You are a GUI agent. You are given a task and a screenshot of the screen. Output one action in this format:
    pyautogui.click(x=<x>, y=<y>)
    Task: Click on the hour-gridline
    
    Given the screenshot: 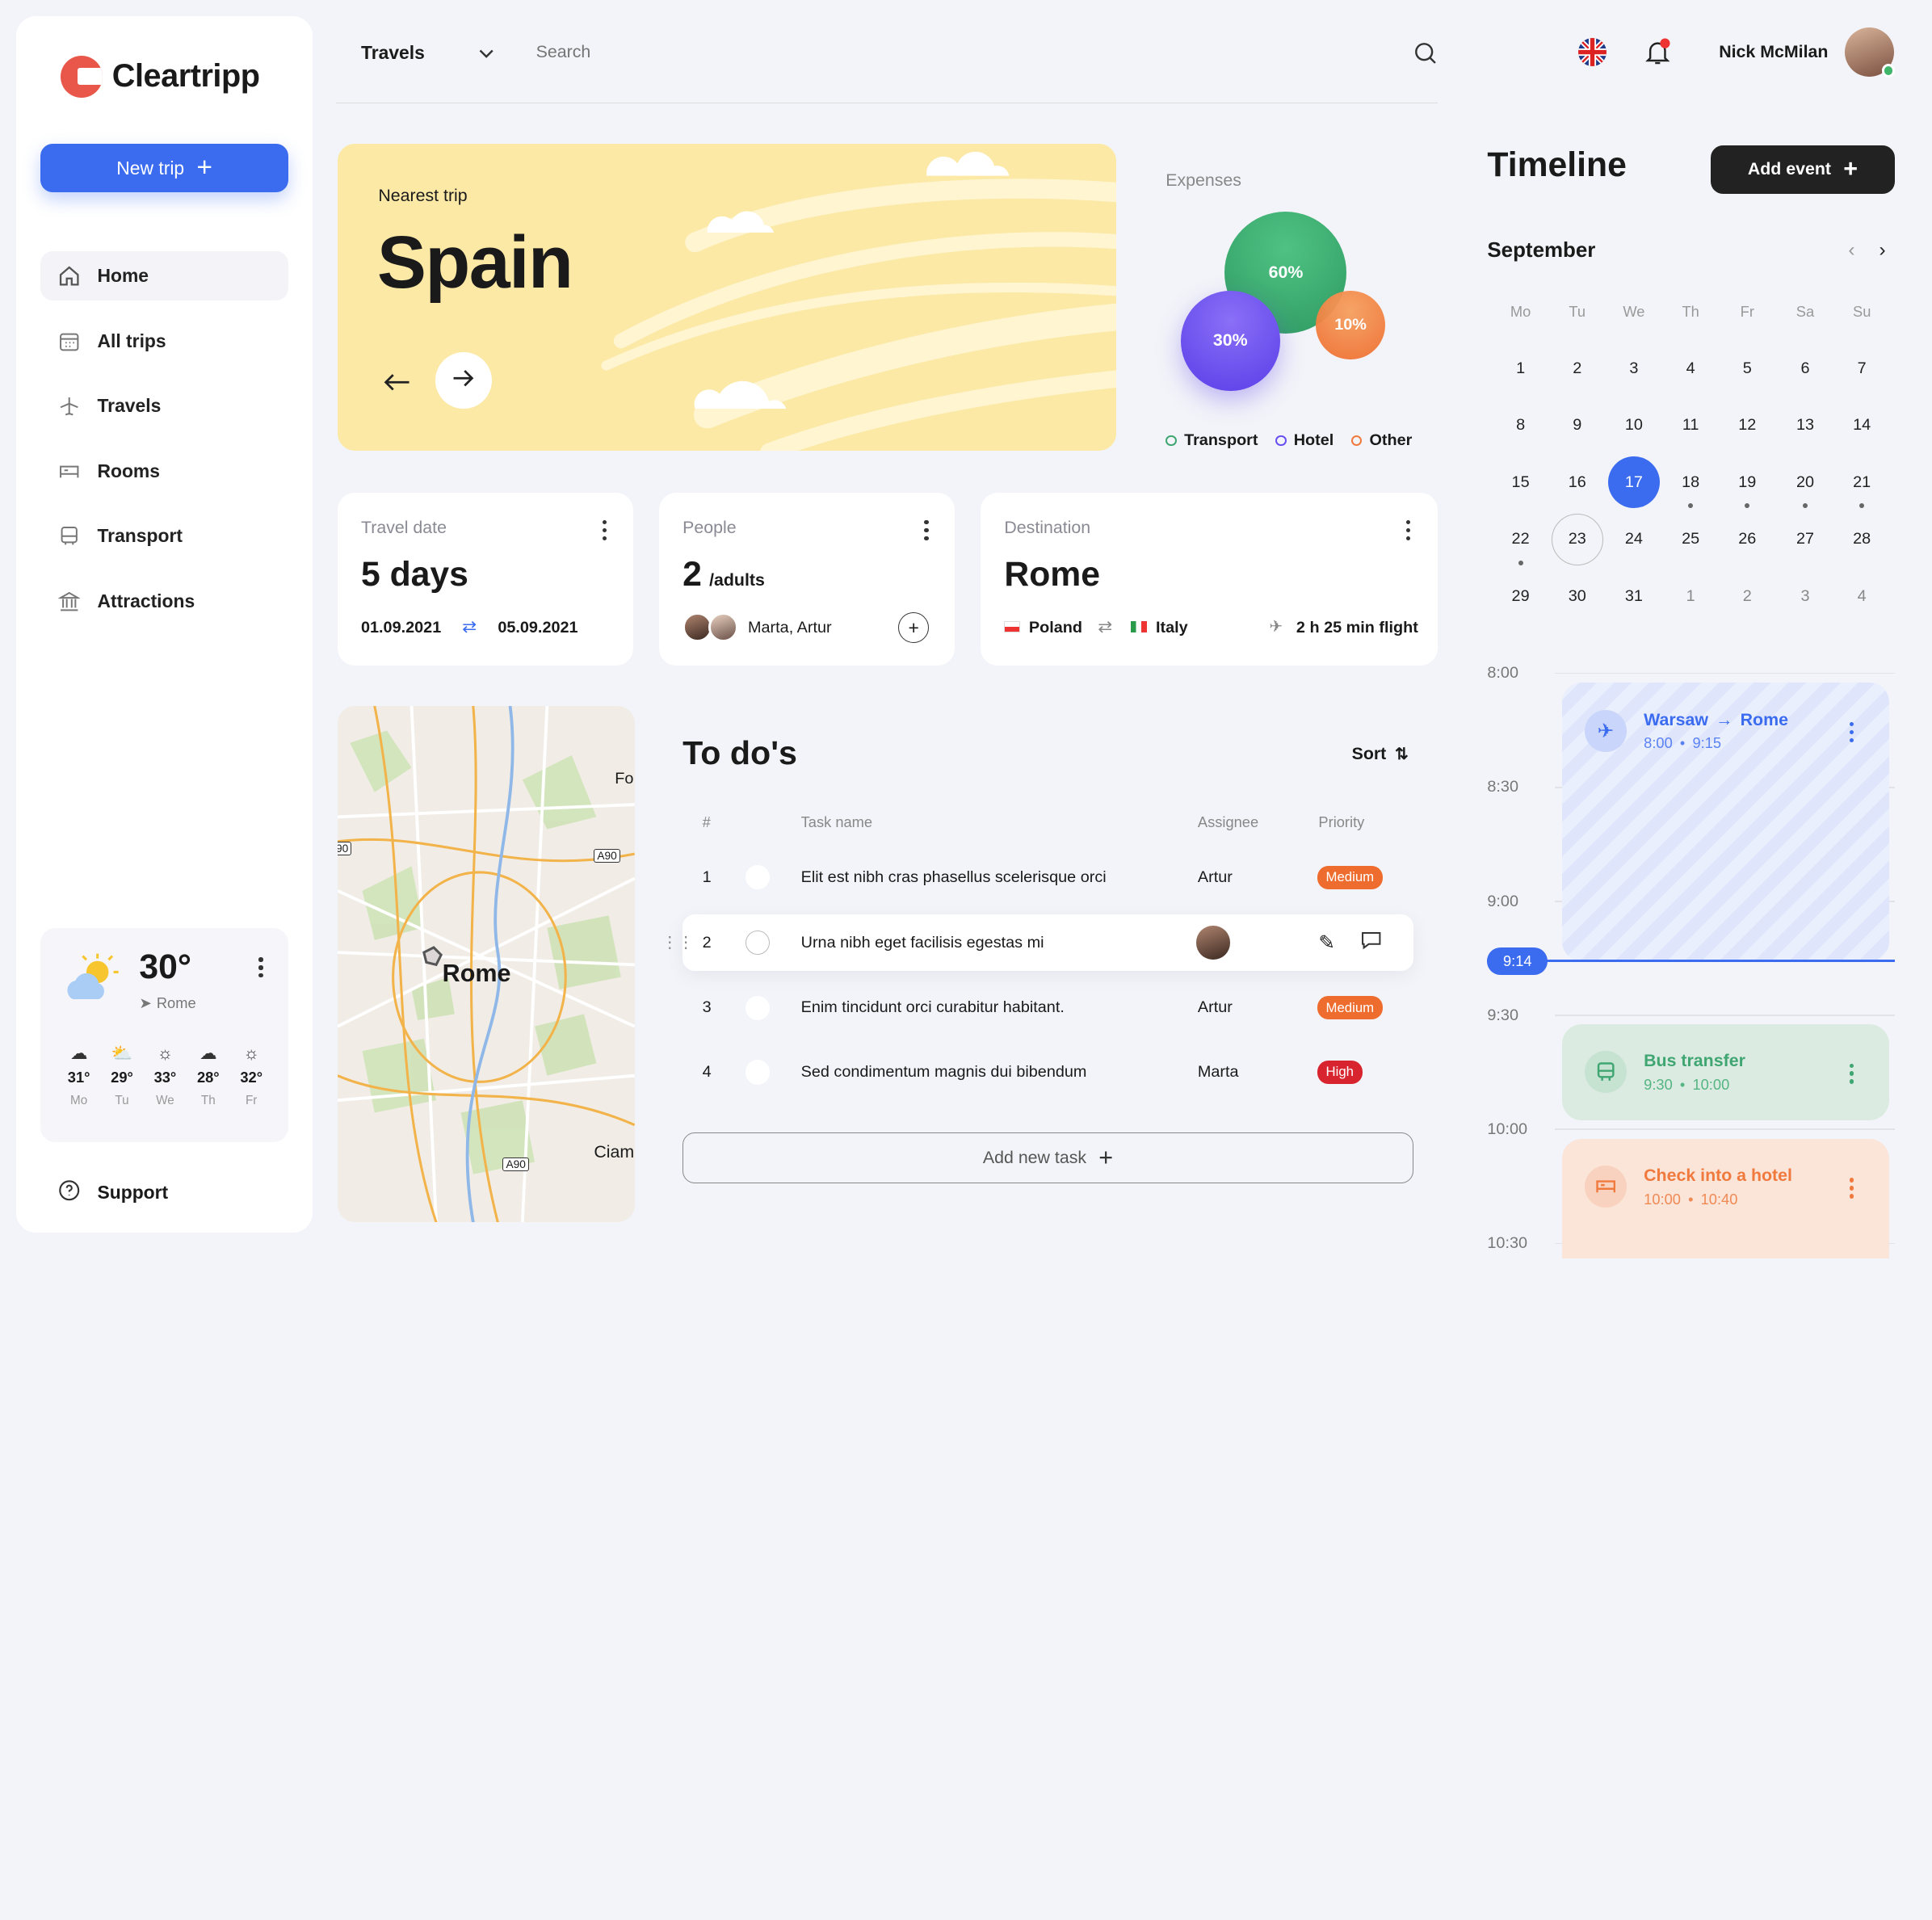 What is the action you would take?
    pyautogui.click(x=1726, y=1129)
    